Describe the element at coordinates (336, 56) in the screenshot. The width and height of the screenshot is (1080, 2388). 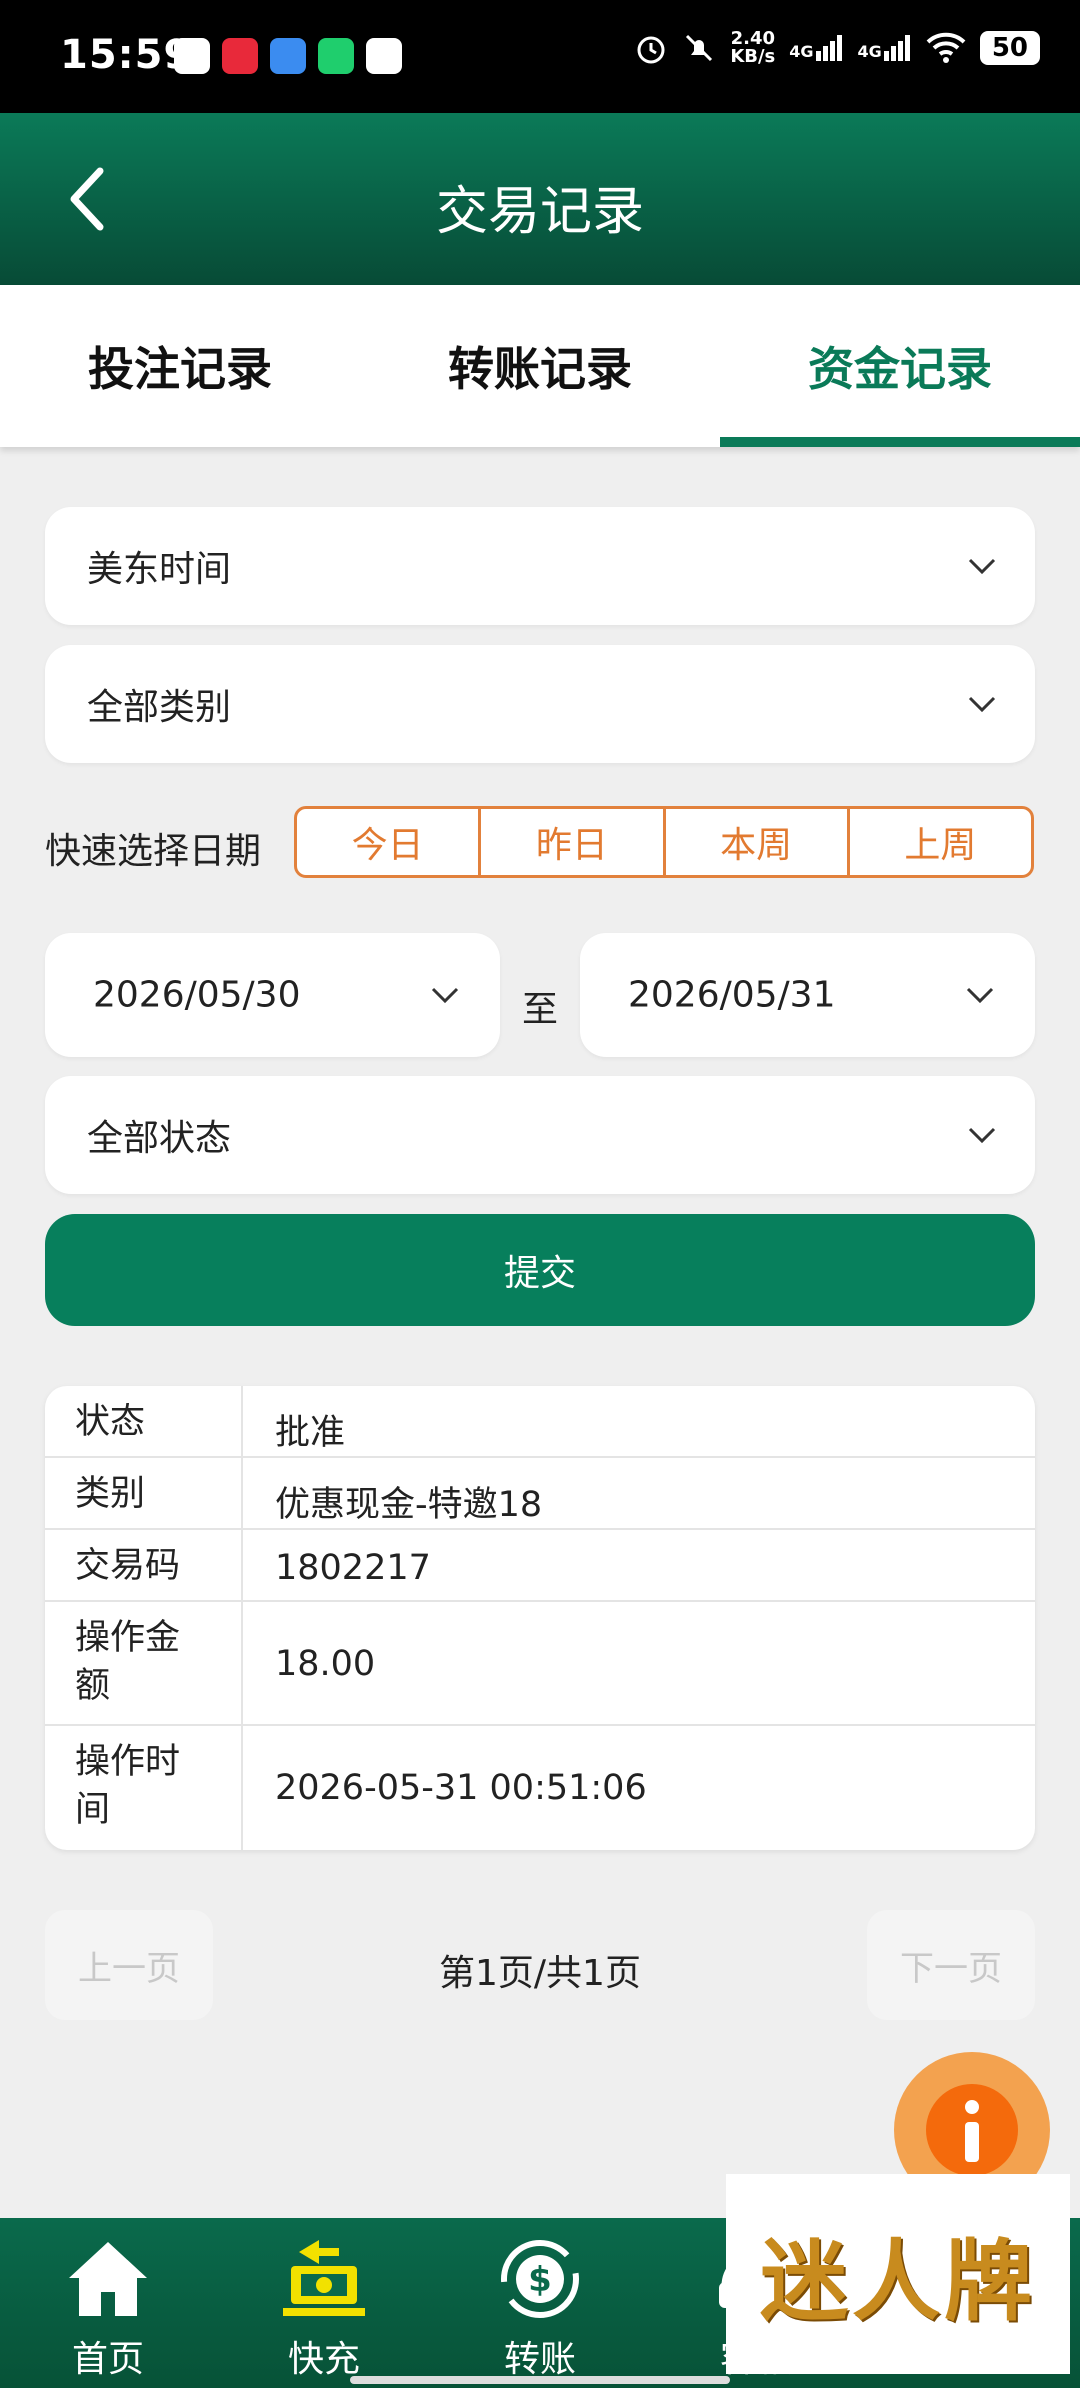
I see `video-app-icon` at that location.